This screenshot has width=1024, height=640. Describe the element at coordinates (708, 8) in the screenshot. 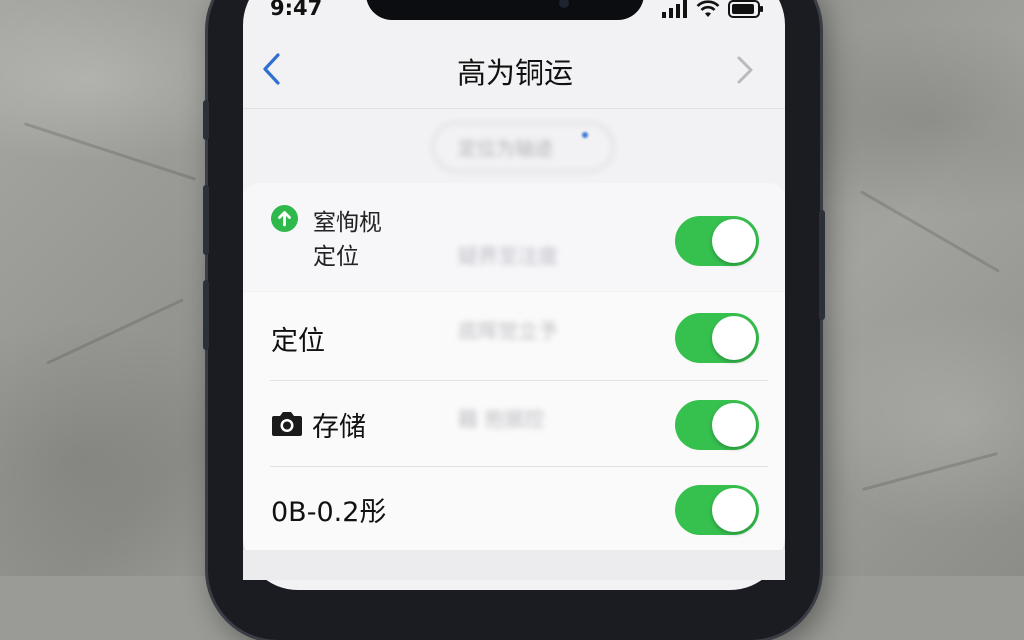

I see `wifi-icon` at that location.